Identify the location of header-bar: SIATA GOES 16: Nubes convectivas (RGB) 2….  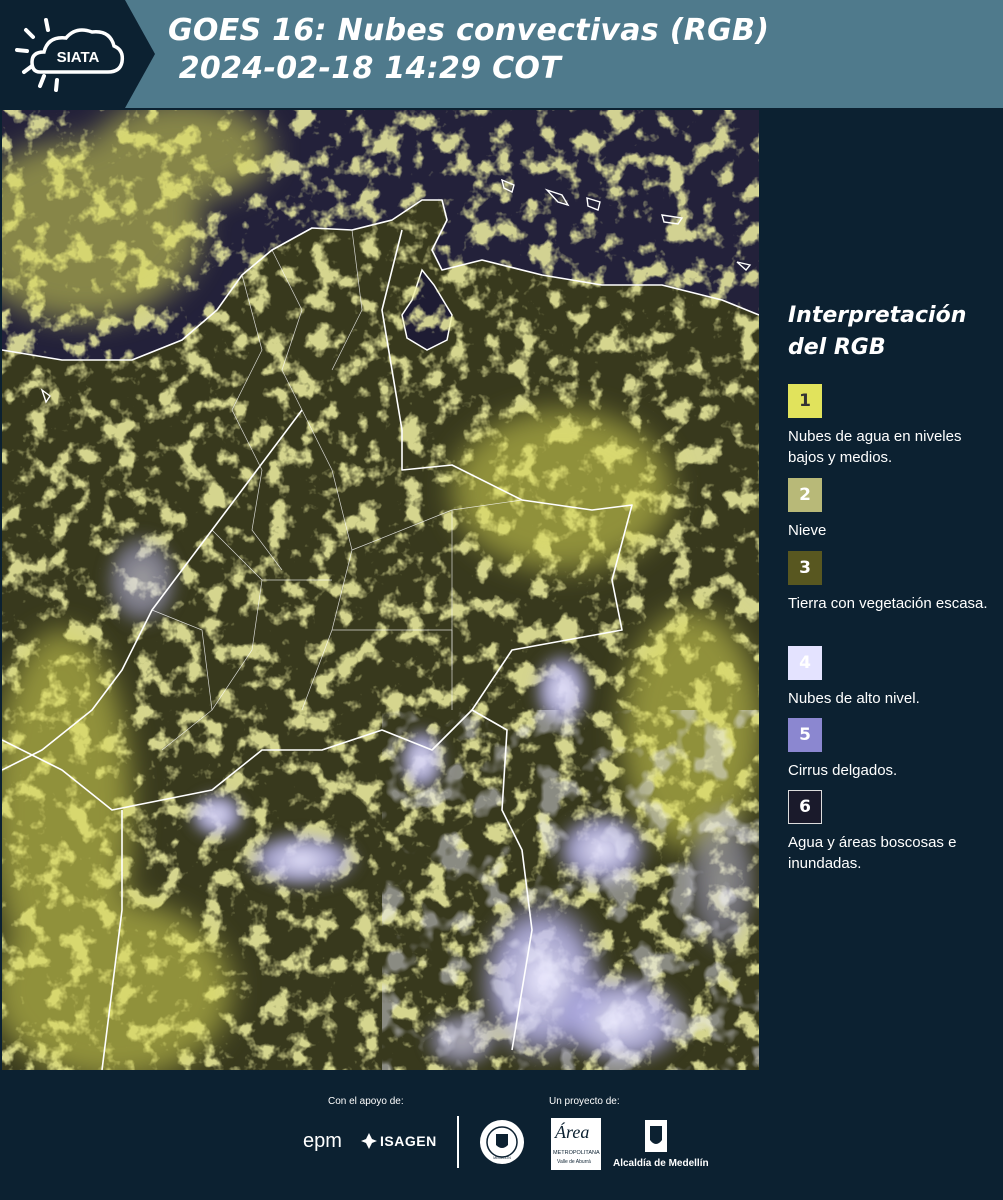
(501, 54).